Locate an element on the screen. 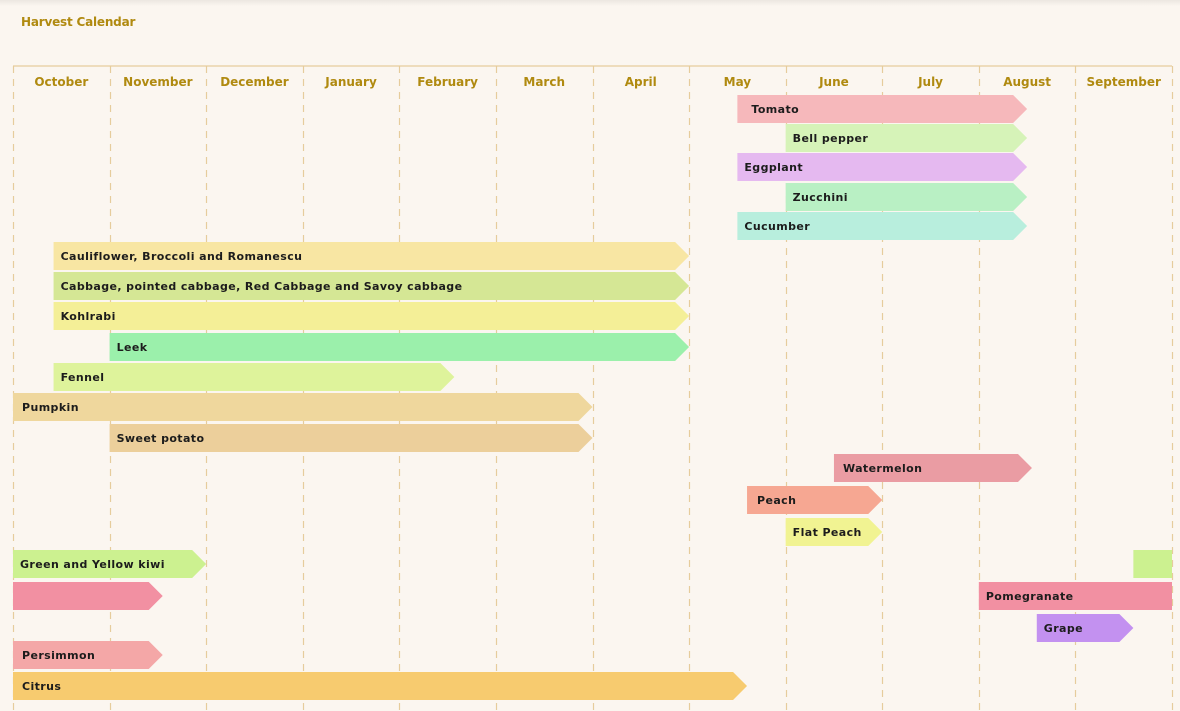  month-label-july: July is located at coordinates (930, 82).